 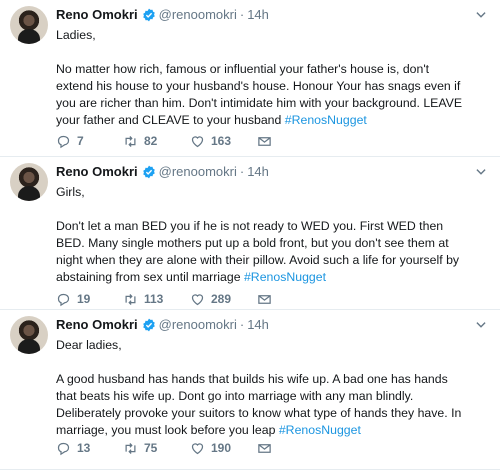 I want to click on reply-count: 7, so click(x=80, y=141).